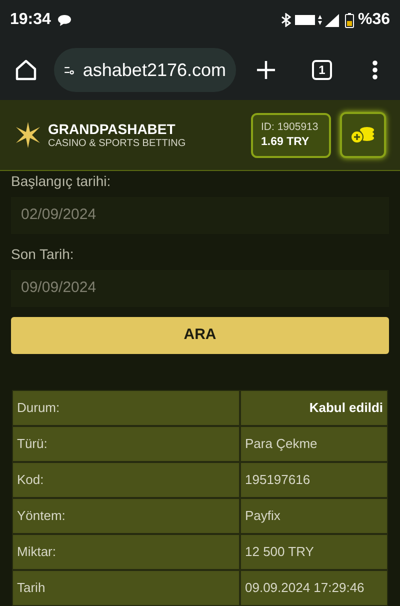  Describe the element at coordinates (316, 20) in the screenshot. I see `signal-icon` at that location.